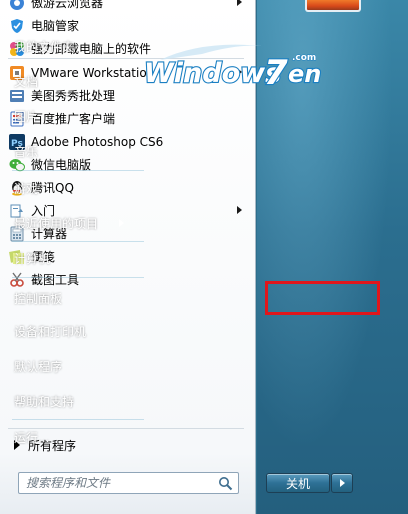 The image size is (408, 514). I want to click on shutdown-label: 关机, so click(297, 483).